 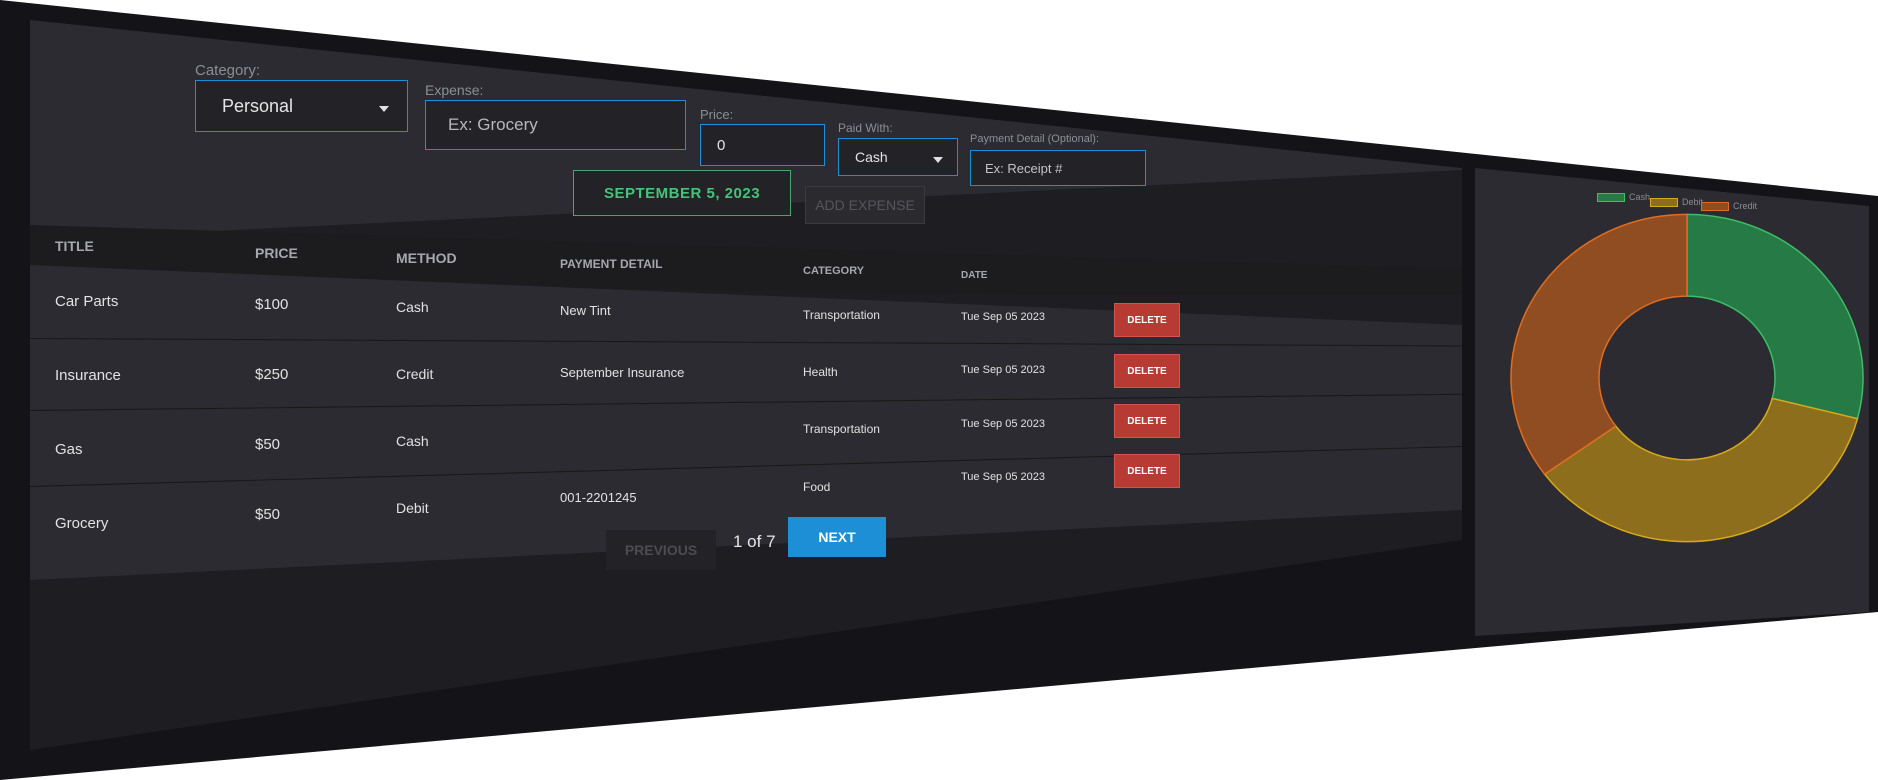 What do you see at coordinates (88, 375) in the screenshot?
I see `row-title: Insurance` at bounding box center [88, 375].